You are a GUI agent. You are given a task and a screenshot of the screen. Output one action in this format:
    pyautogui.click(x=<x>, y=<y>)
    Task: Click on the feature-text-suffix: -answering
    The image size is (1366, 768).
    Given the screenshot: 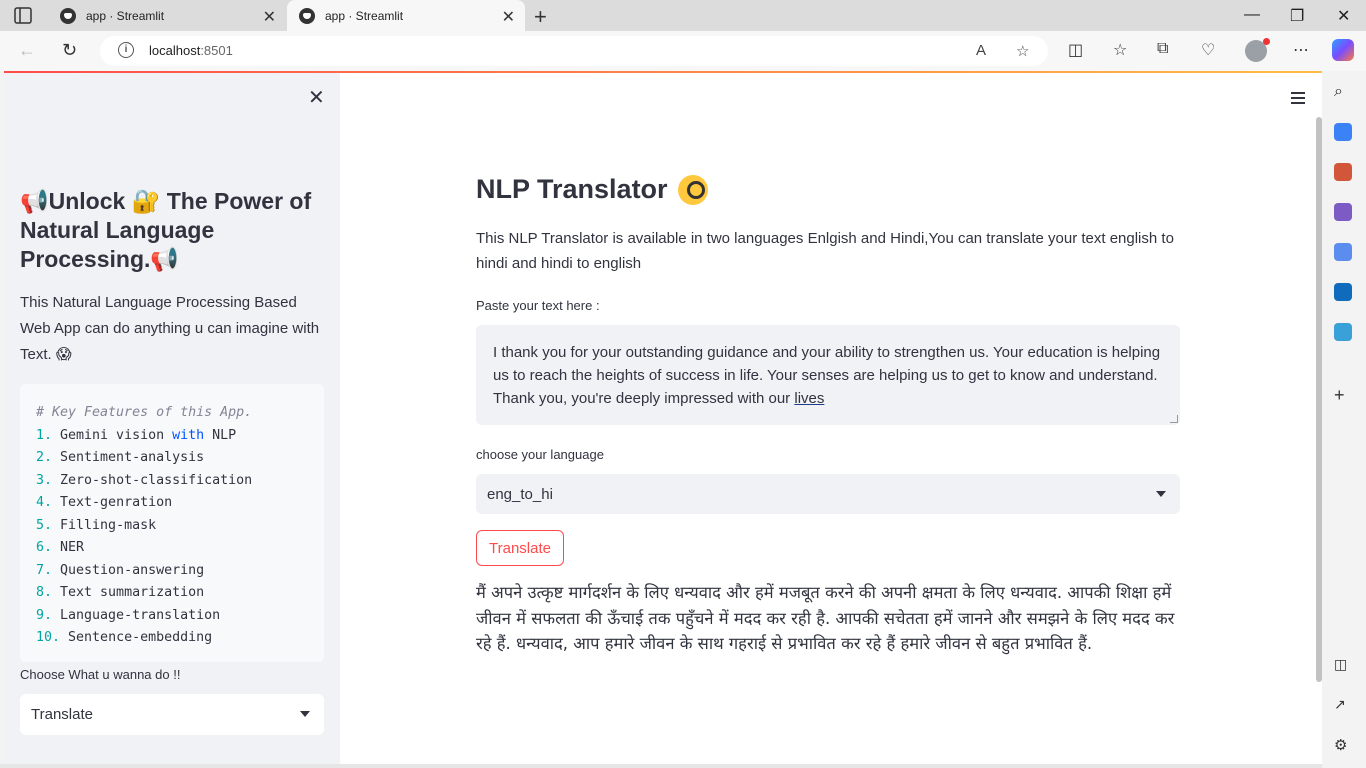 What is the action you would take?
    pyautogui.click(x=164, y=570)
    